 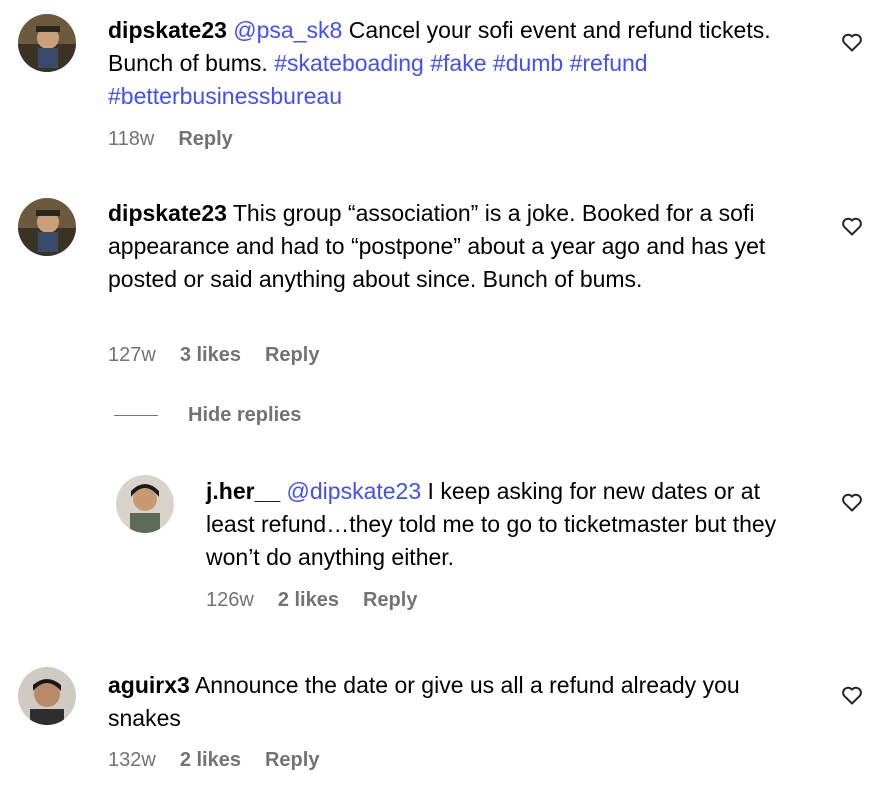 What do you see at coordinates (131, 139) in the screenshot?
I see `comment-time: 118w` at bounding box center [131, 139].